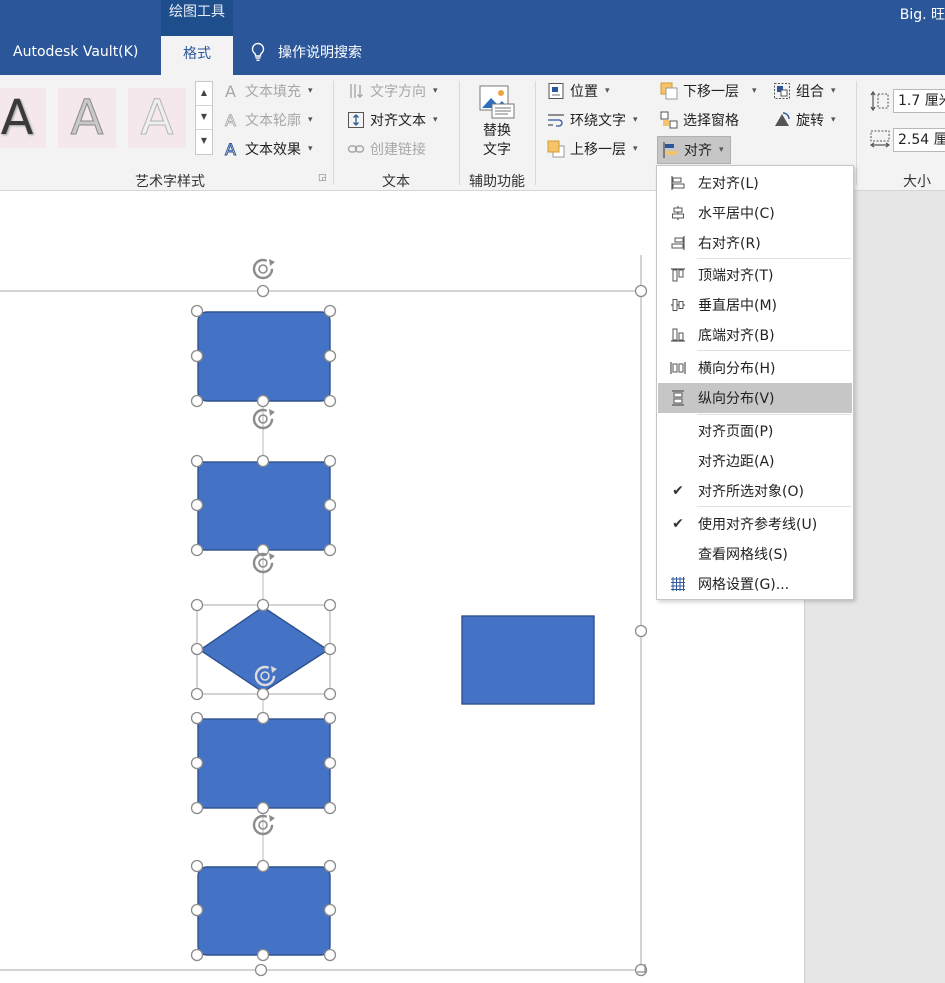  What do you see at coordinates (258, 52) in the screenshot?
I see `lightbulb-icon` at bounding box center [258, 52].